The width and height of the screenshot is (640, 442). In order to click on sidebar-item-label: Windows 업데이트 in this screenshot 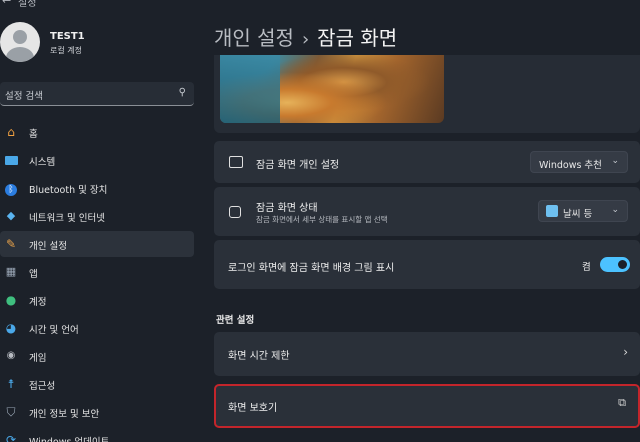, I will do `click(69, 438)`.